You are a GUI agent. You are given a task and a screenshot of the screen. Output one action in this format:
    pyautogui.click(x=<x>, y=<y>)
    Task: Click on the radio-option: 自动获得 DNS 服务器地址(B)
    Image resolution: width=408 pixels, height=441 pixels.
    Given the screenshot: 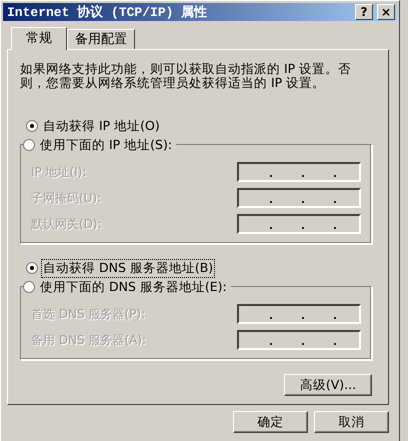 What is the action you would take?
    pyautogui.click(x=122, y=268)
    